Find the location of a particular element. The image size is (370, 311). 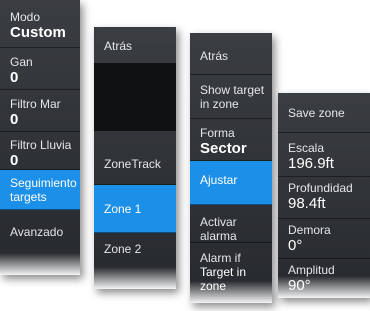

menu-item-zonetrack: ZoneTrack is located at coordinates (135, 158).